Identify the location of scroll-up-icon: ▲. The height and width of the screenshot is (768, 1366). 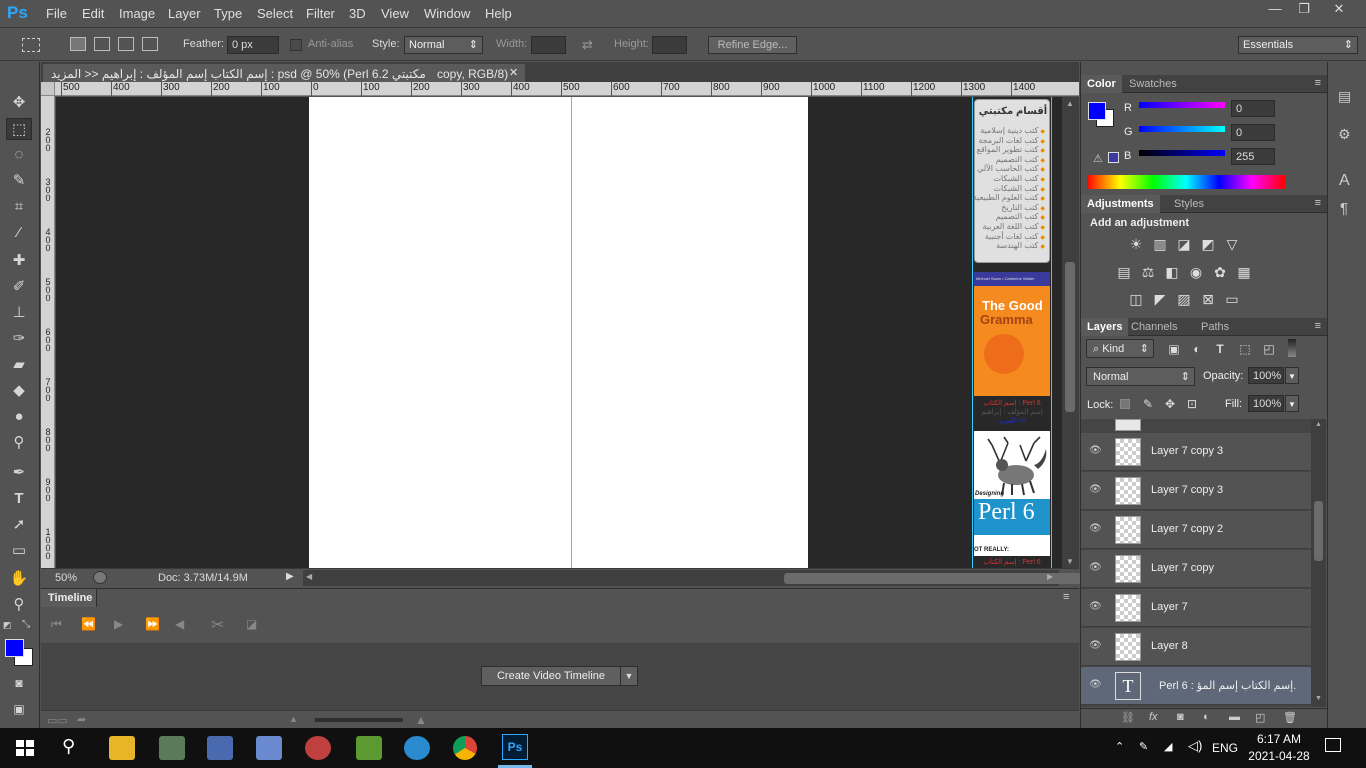
(1070, 103).